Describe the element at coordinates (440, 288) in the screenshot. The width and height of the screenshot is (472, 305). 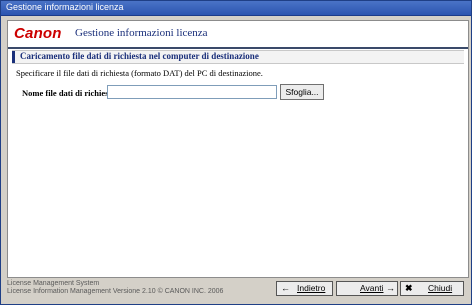
I see `close-button-label: Chiudi` at that location.